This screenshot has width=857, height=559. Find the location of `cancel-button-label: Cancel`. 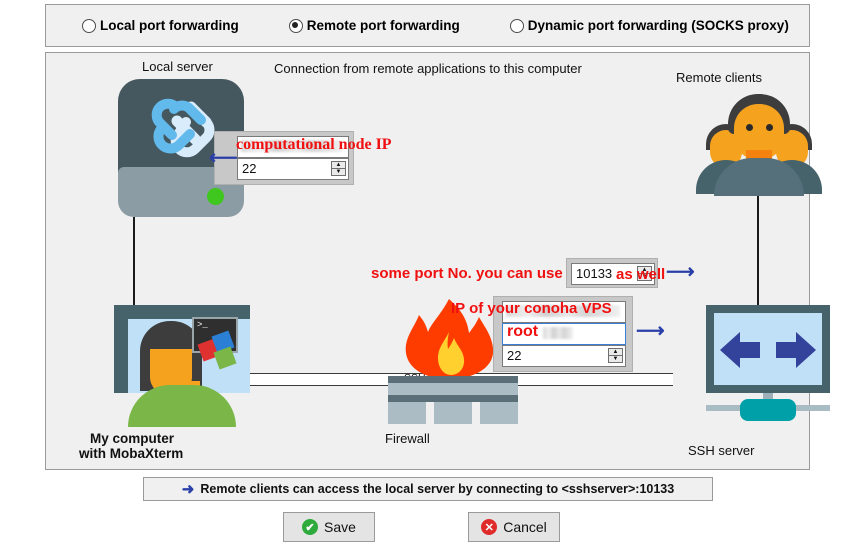

cancel-button-label: Cancel is located at coordinates (525, 527).